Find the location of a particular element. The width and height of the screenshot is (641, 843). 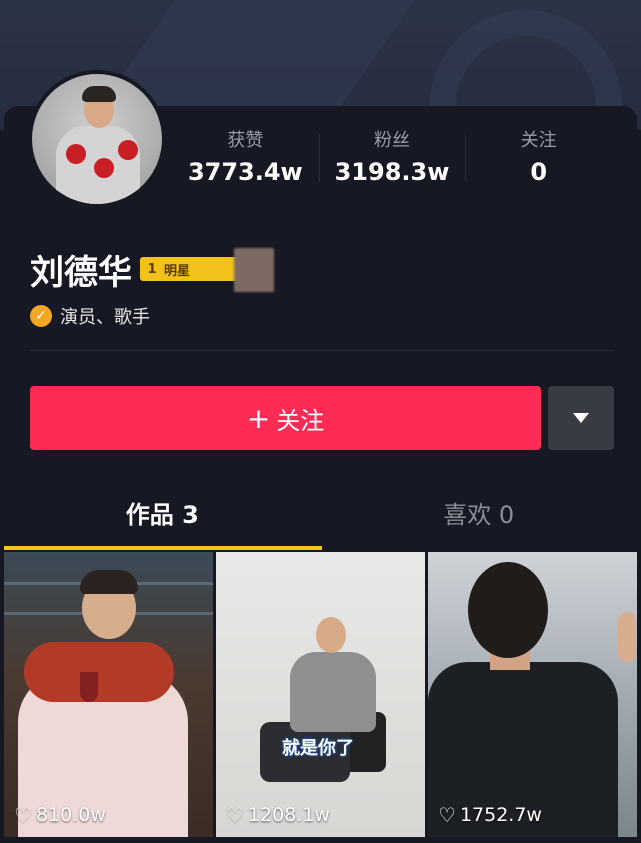

stat-following: 关注 0 is located at coordinates (538, 159).